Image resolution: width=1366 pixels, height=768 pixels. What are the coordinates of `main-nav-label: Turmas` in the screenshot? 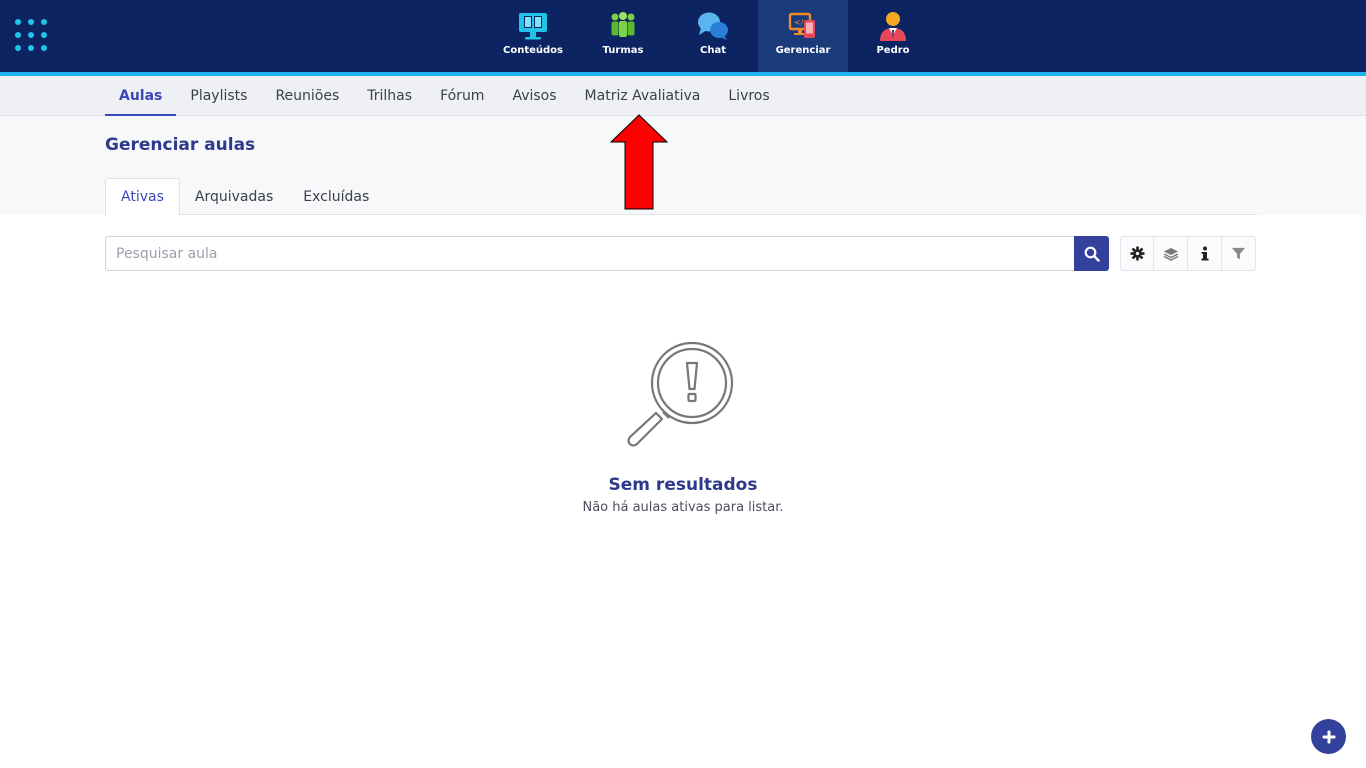 It's located at (623, 50).